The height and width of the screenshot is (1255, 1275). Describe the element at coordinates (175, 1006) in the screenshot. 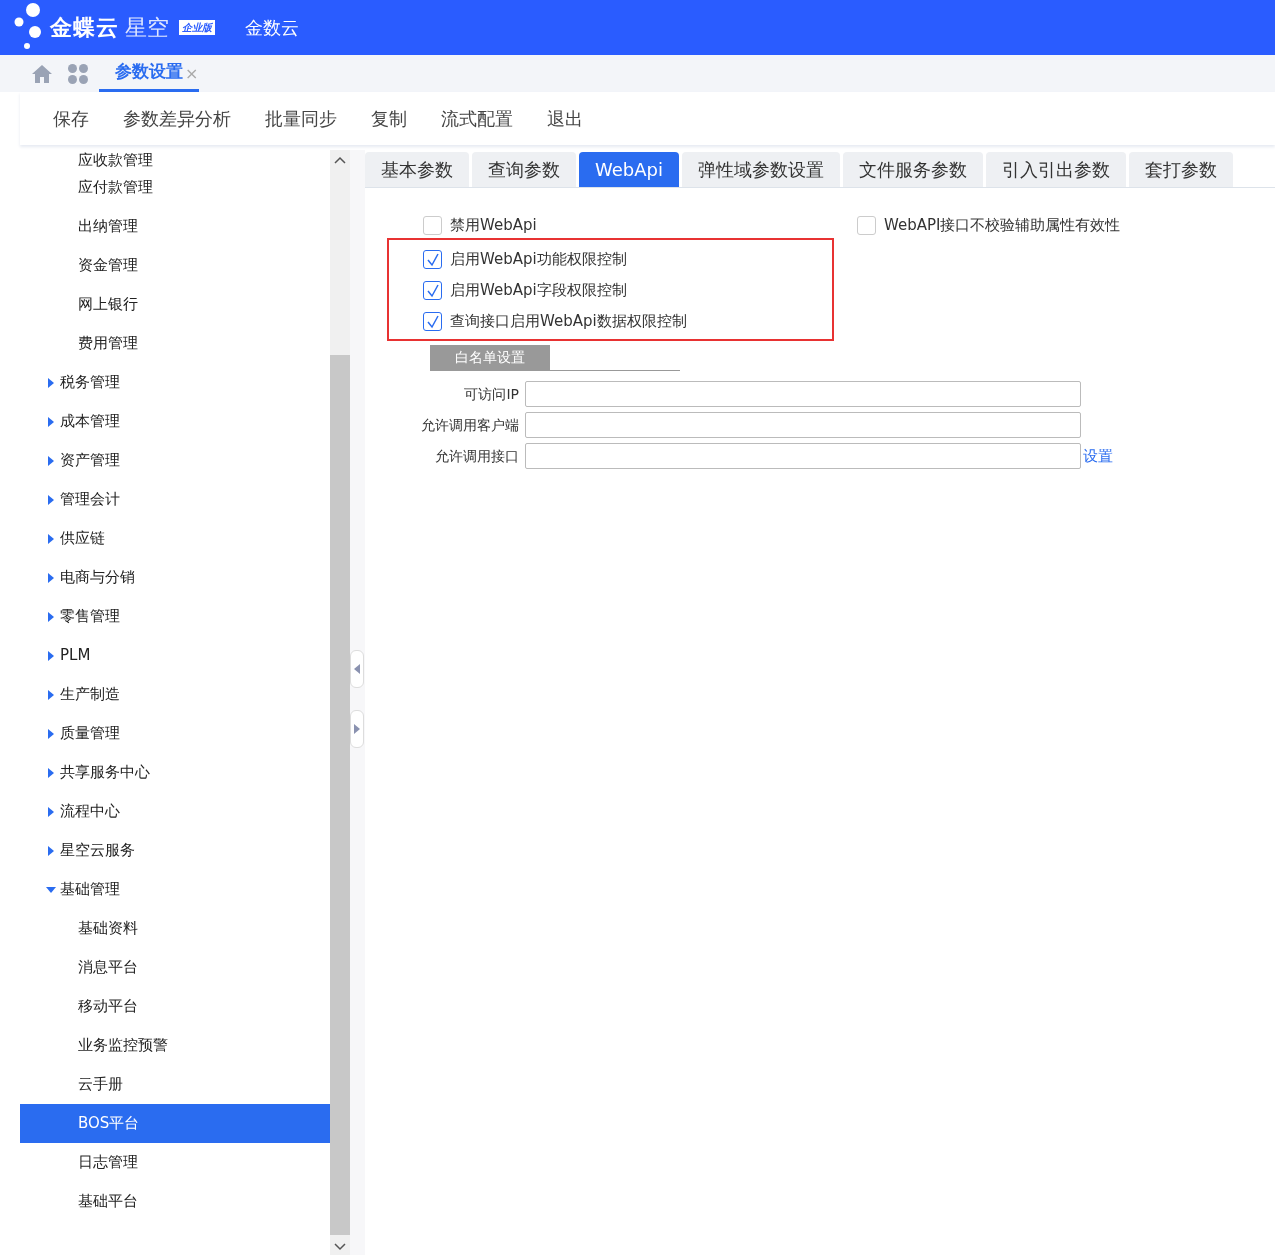

I see `tree-item: 移动平台` at that location.